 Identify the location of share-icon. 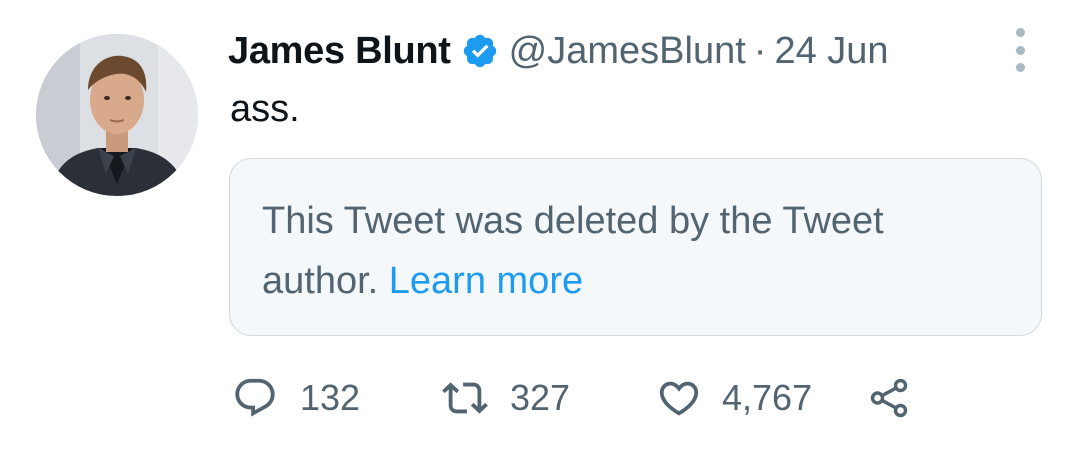
(889, 398).